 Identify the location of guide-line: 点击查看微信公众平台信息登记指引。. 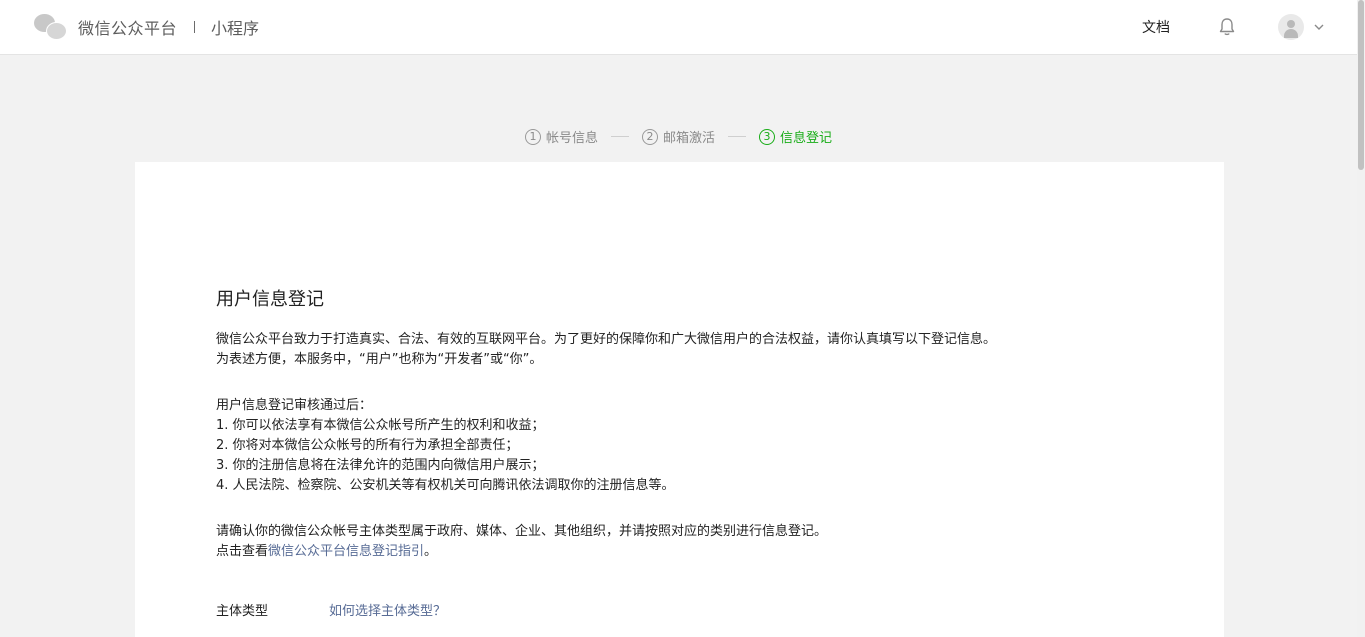
(666, 552).